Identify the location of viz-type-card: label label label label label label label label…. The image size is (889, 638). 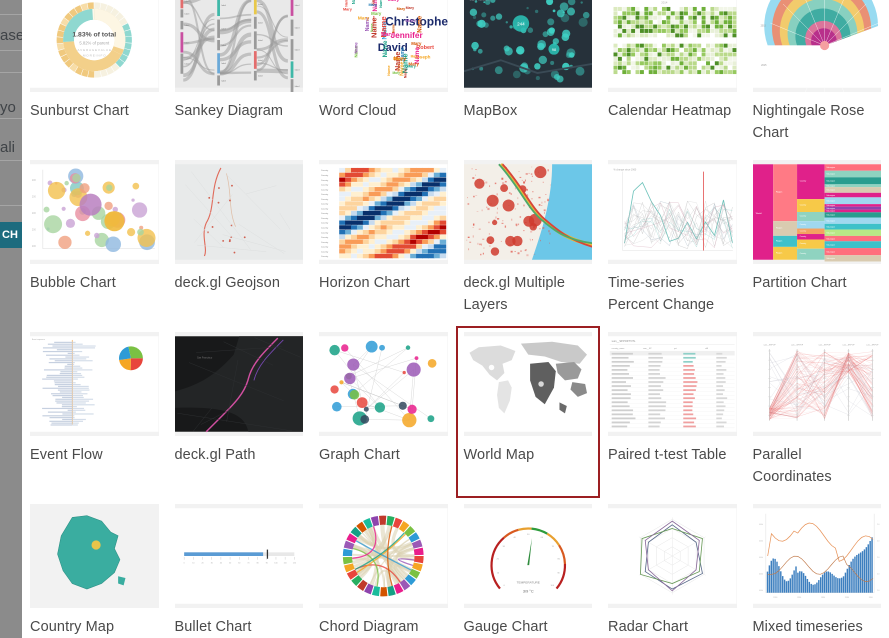
(238, 77).